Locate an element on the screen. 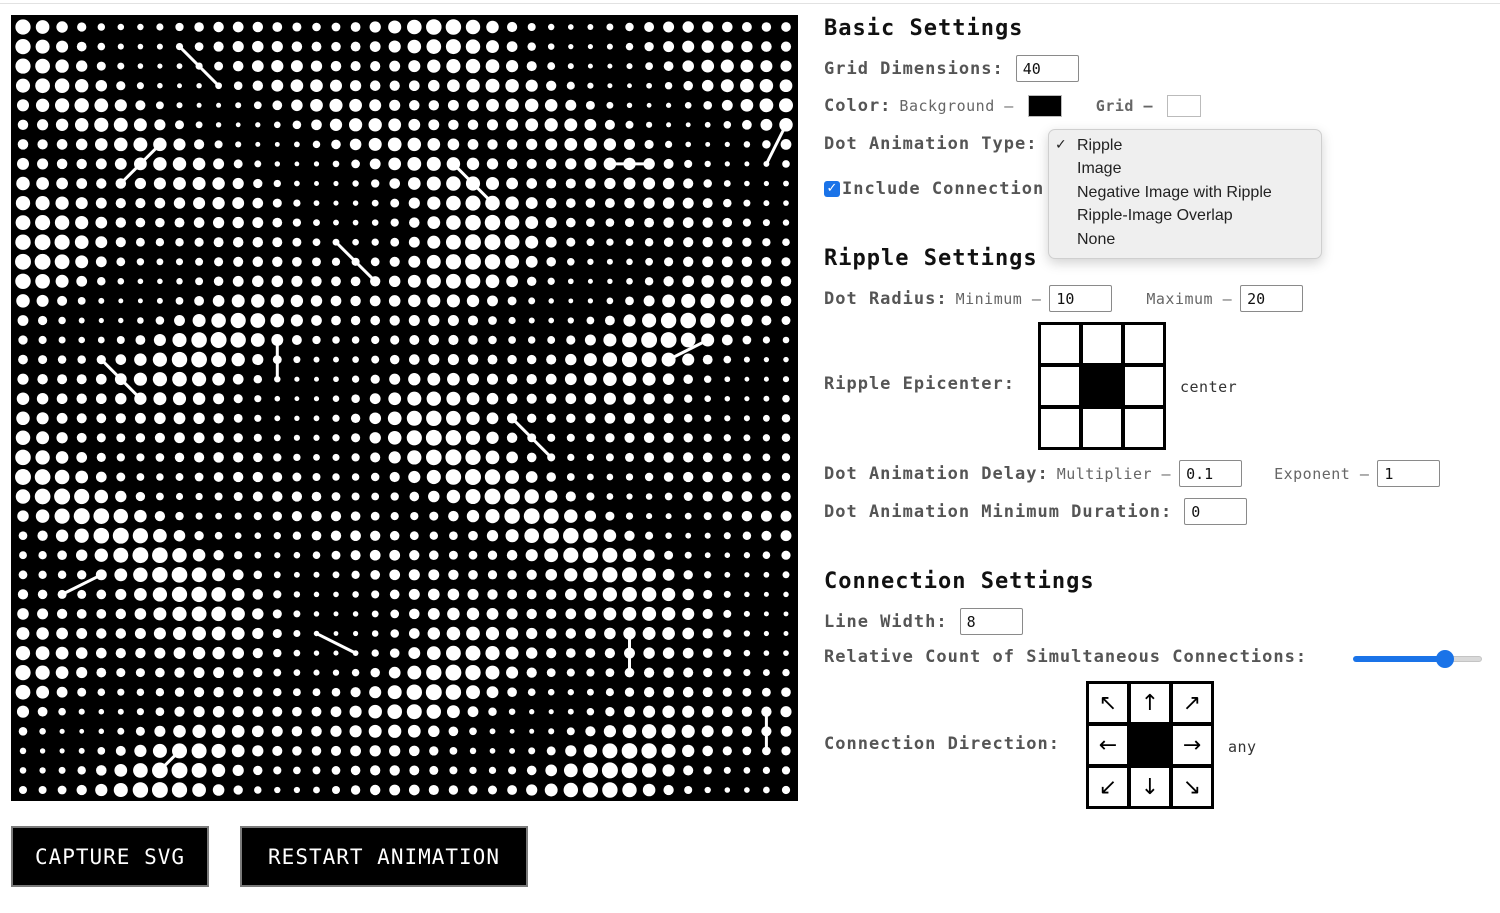 This screenshot has height=913, width=1500. delay-multiplier-input is located at coordinates (1211, 473).